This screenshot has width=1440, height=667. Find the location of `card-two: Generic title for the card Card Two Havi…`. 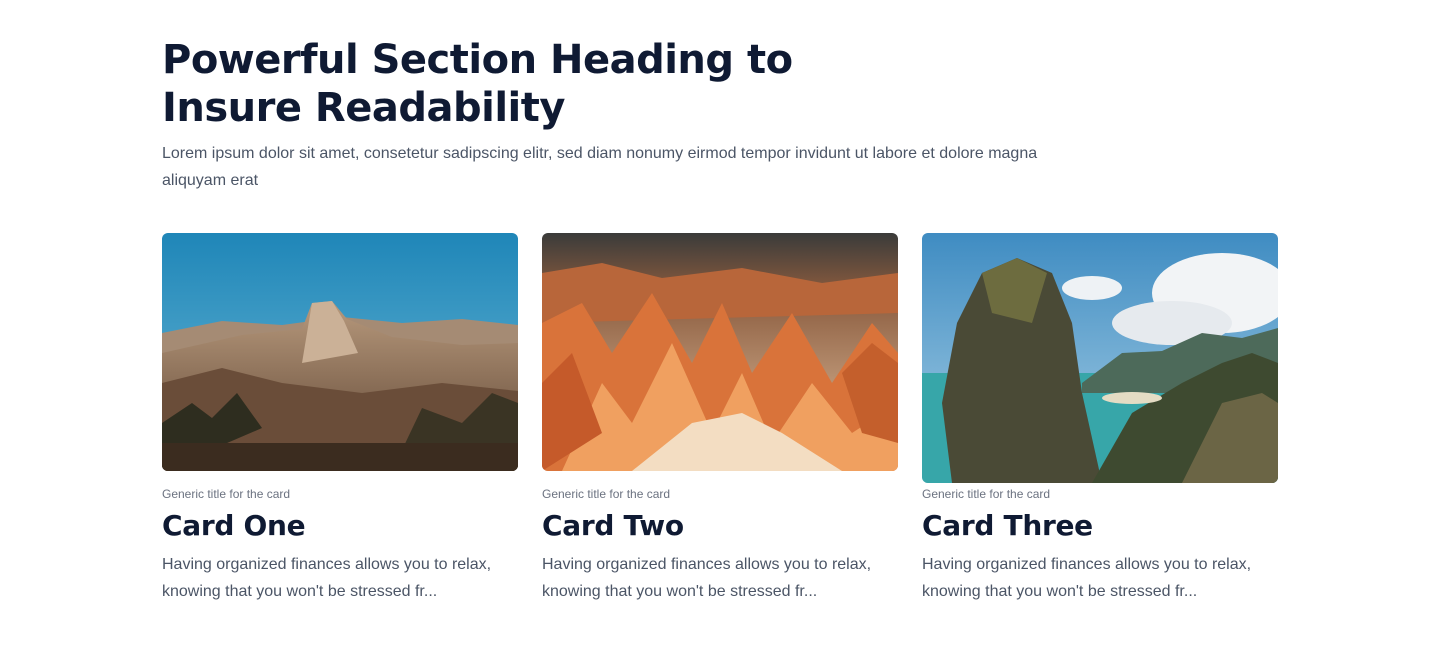

card-two: Generic title for the card Card Two Havi… is located at coordinates (720, 416).